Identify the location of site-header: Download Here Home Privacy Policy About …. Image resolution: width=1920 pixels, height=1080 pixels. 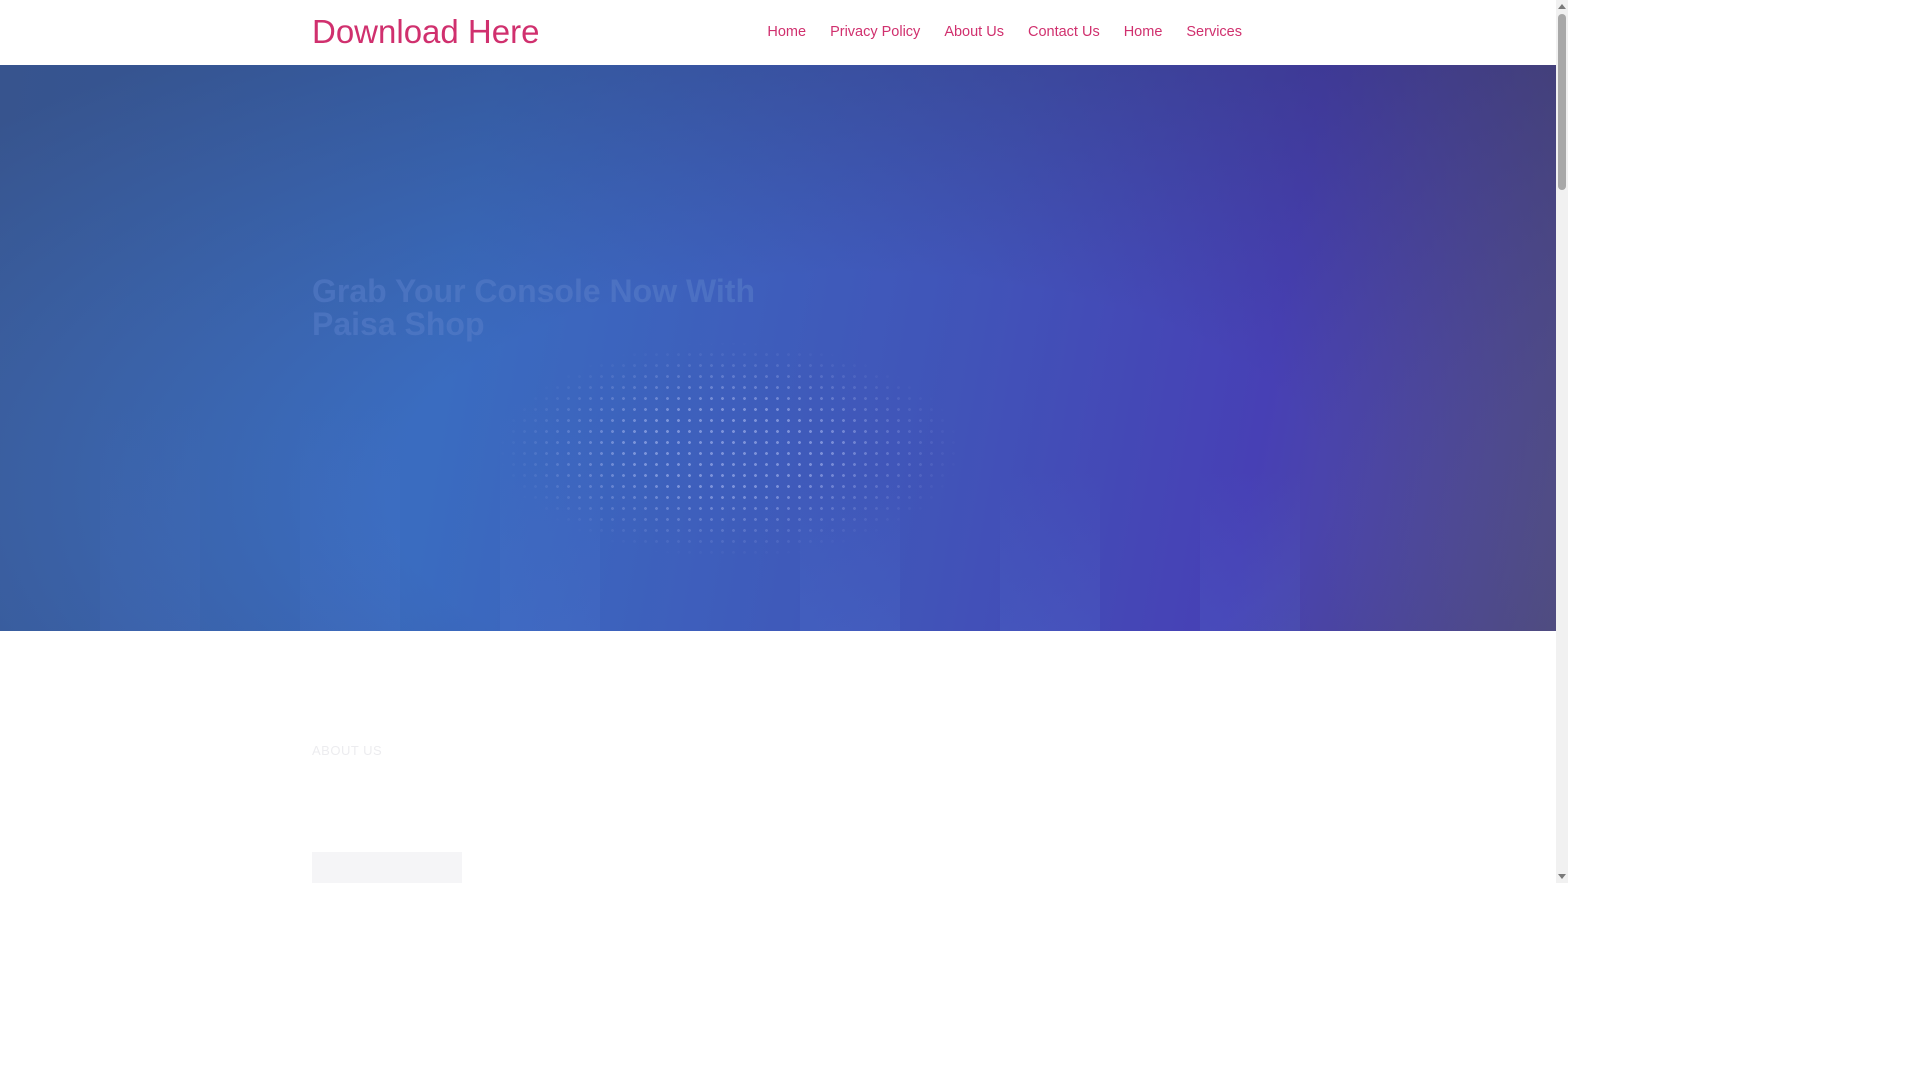
(778, 32).